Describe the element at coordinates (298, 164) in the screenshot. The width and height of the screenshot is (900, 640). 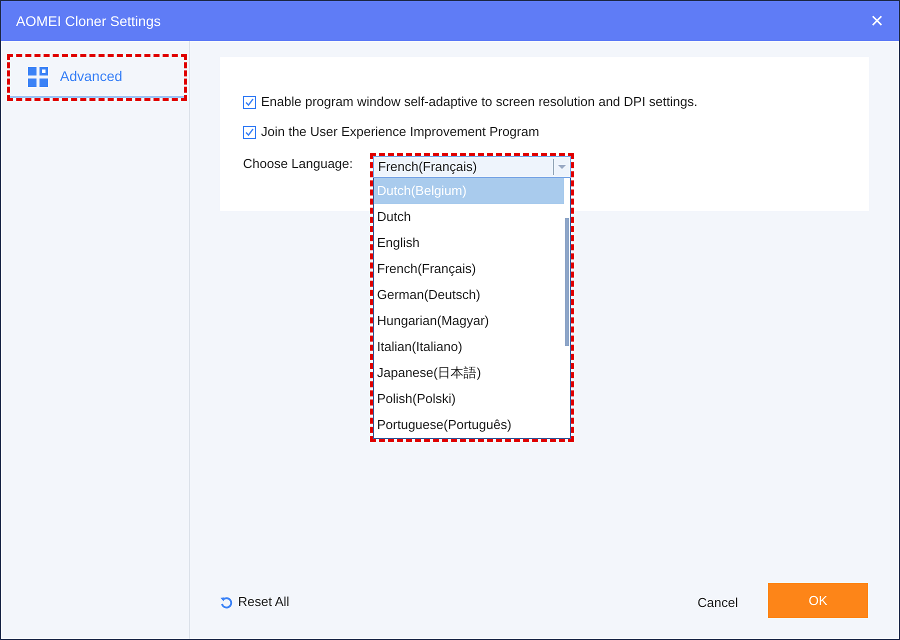
I see `field-label: Choose Language:` at that location.